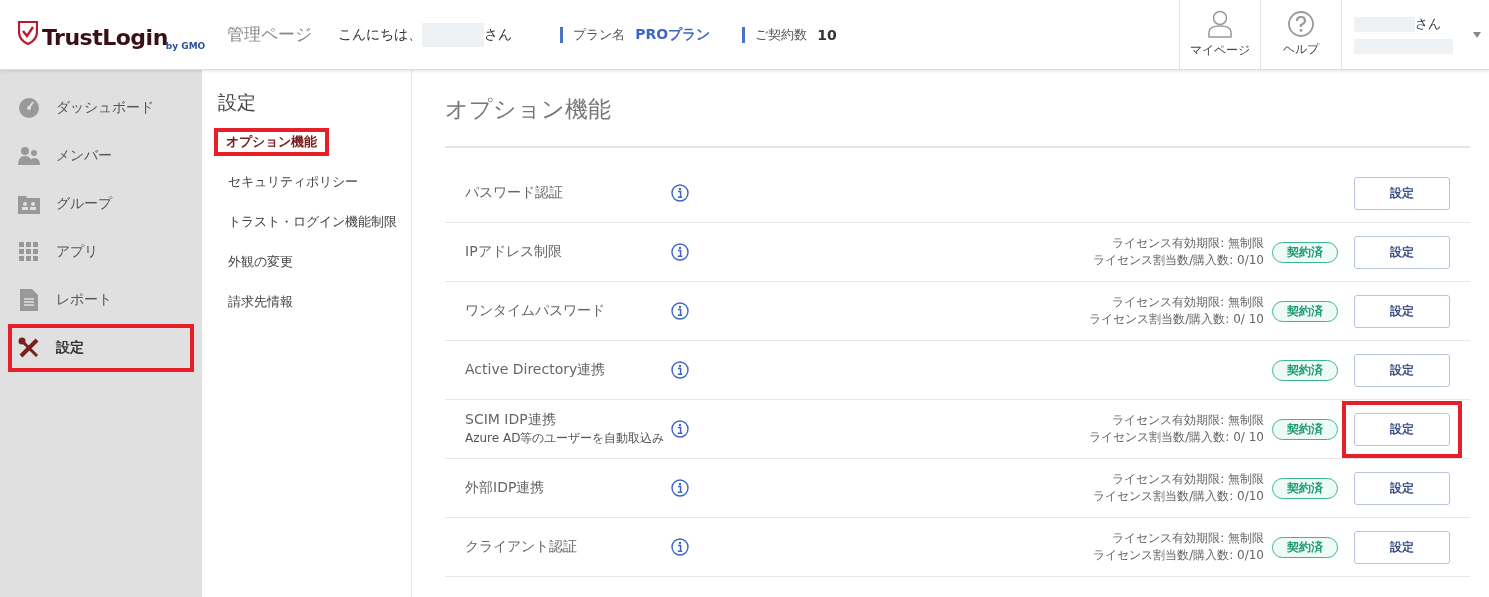 This screenshot has height=597, width=1489. What do you see at coordinates (29, 252) in the screenshot?
I see `grid-icon` at bounding box center [29, 252].